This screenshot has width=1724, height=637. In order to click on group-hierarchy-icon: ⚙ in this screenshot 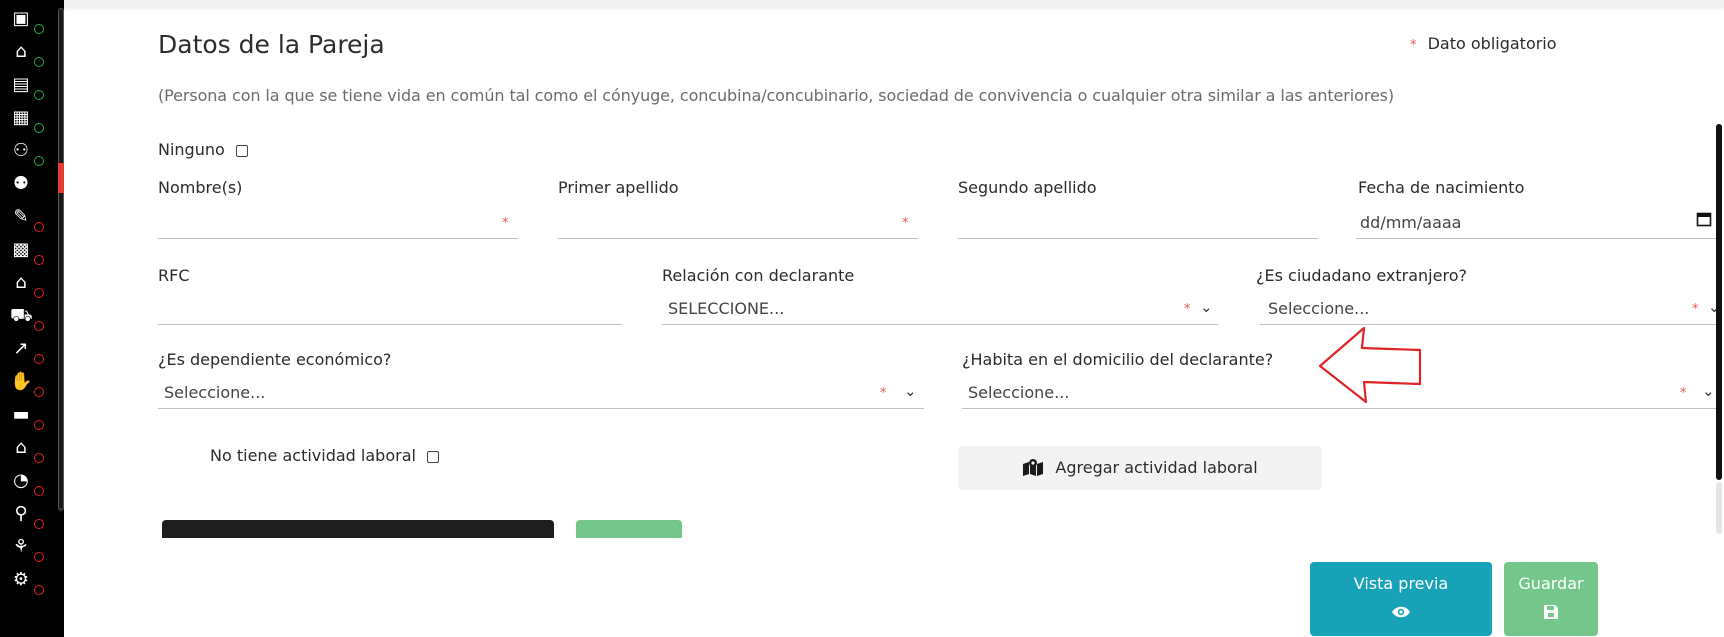, I will do `click(21, 579)`.